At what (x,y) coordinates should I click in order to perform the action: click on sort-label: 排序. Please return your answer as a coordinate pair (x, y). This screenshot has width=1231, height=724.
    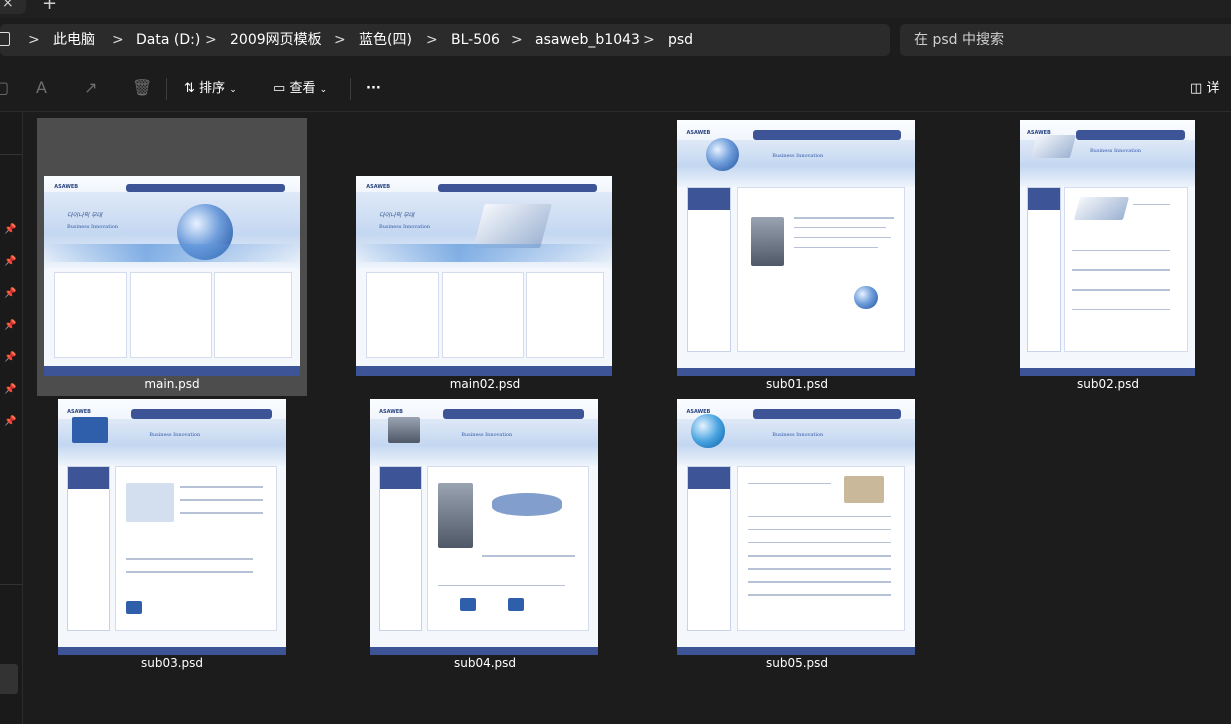
    Looking at the image, I should click on (212, 88).